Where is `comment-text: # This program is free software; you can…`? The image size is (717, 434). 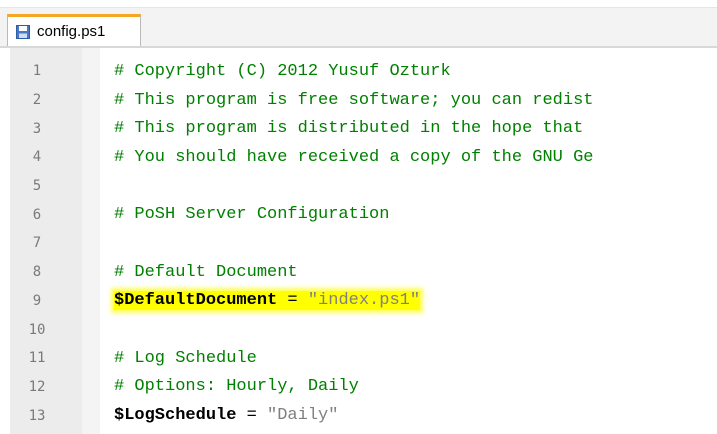 comment-text: # This program is free software; you can… is located at coordinates (354, 100).